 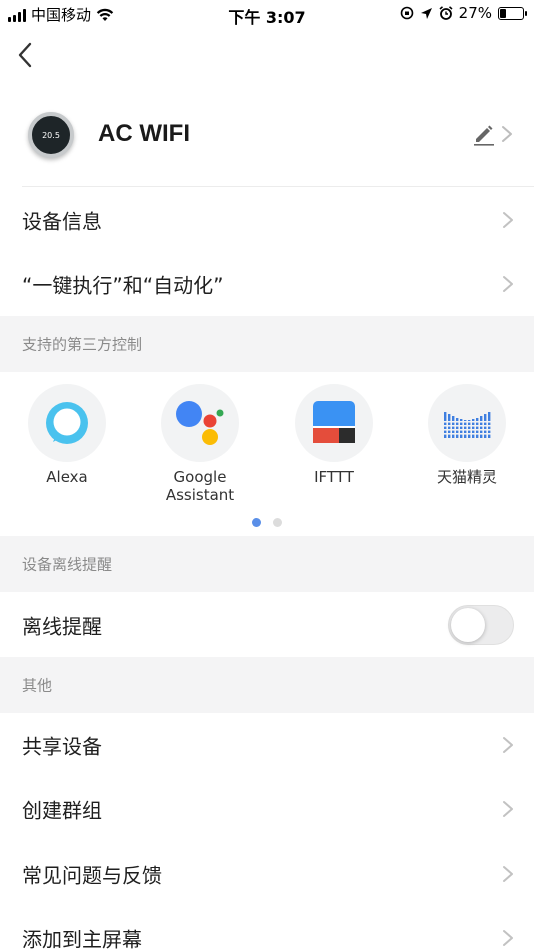 What do you see at coordinates (82, 938) in the screenshot?
I see `row-label: 添加到主屏幕` at bounding box center [82, 938].